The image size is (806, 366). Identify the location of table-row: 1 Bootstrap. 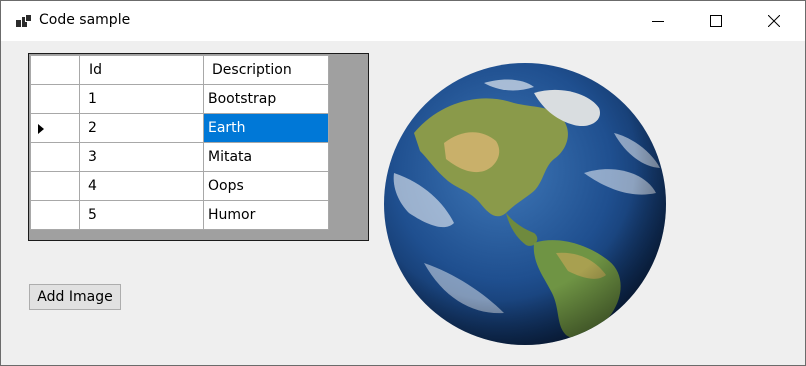
(179, 99).